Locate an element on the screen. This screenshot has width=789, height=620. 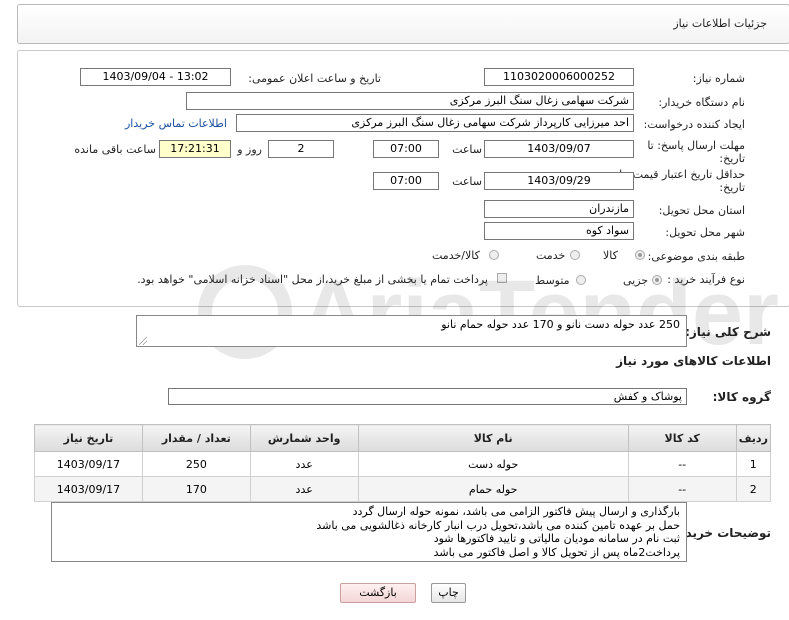
category-radio-service is located at coordinates (575, 255).